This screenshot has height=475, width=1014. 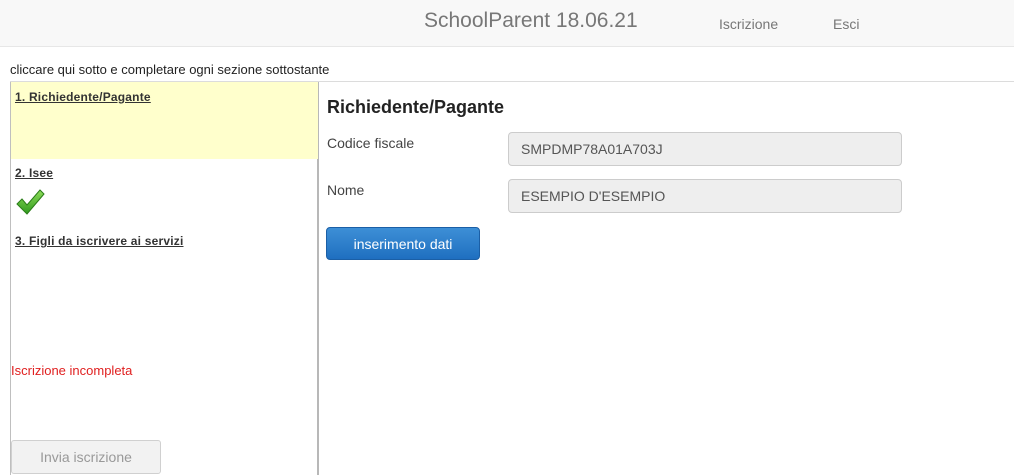 I want to click on step-figli-da-iscrivere: 3. Figli da iscrivere ai servizi, so click(x=99, y=241).